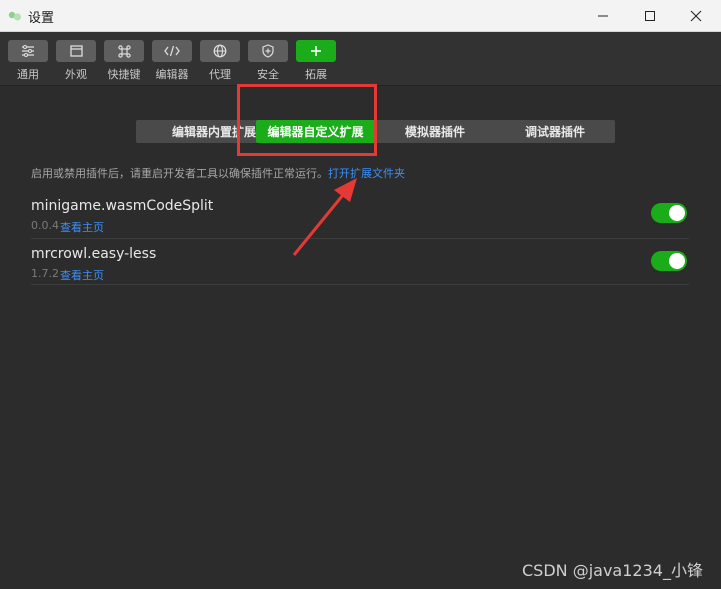 This screenshot has width=721, height=589. I want to click on toolbar-label: 安全, so click(268, 74).